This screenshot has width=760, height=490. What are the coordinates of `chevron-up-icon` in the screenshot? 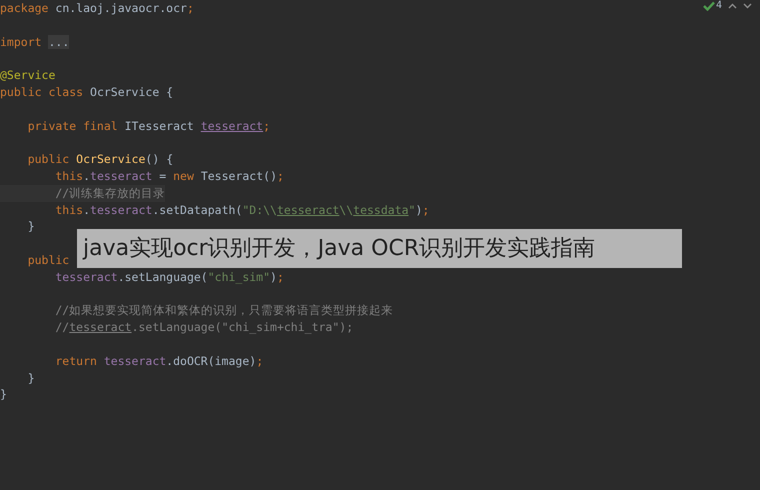 It's located at (732, 5).